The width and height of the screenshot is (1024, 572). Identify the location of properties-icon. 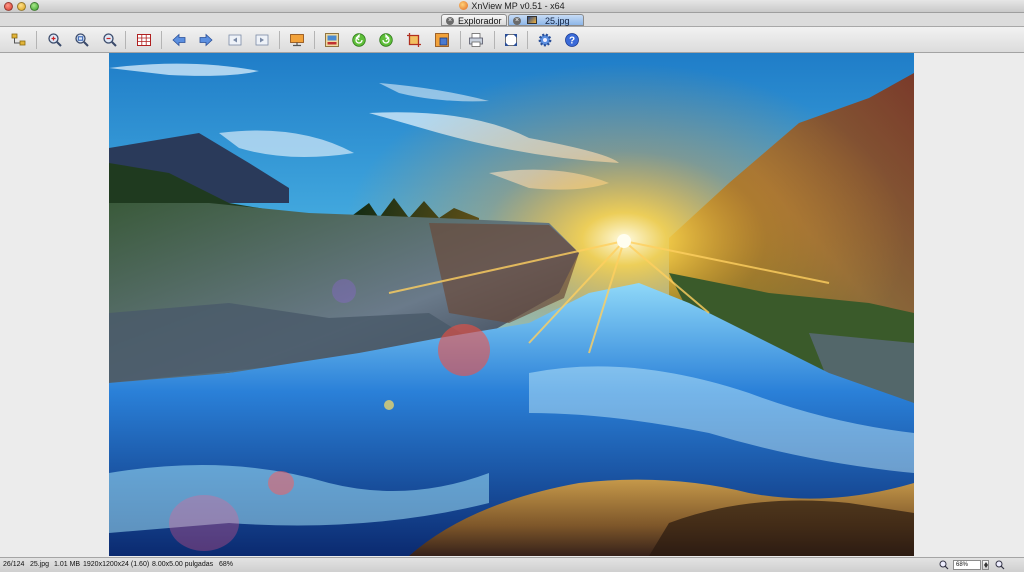
(332, 40).